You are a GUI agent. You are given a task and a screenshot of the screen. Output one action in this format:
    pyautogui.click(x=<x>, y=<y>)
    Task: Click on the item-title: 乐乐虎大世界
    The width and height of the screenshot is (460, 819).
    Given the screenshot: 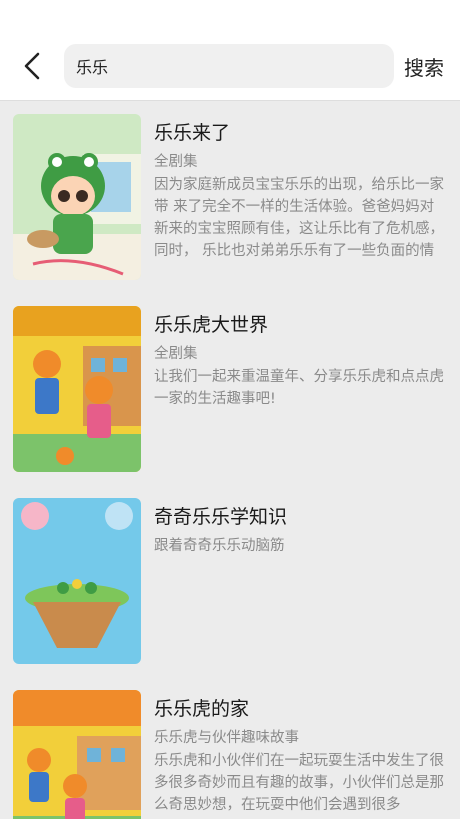 What is the action you would take?
    pyautogui.click(x=211, y=325)
    